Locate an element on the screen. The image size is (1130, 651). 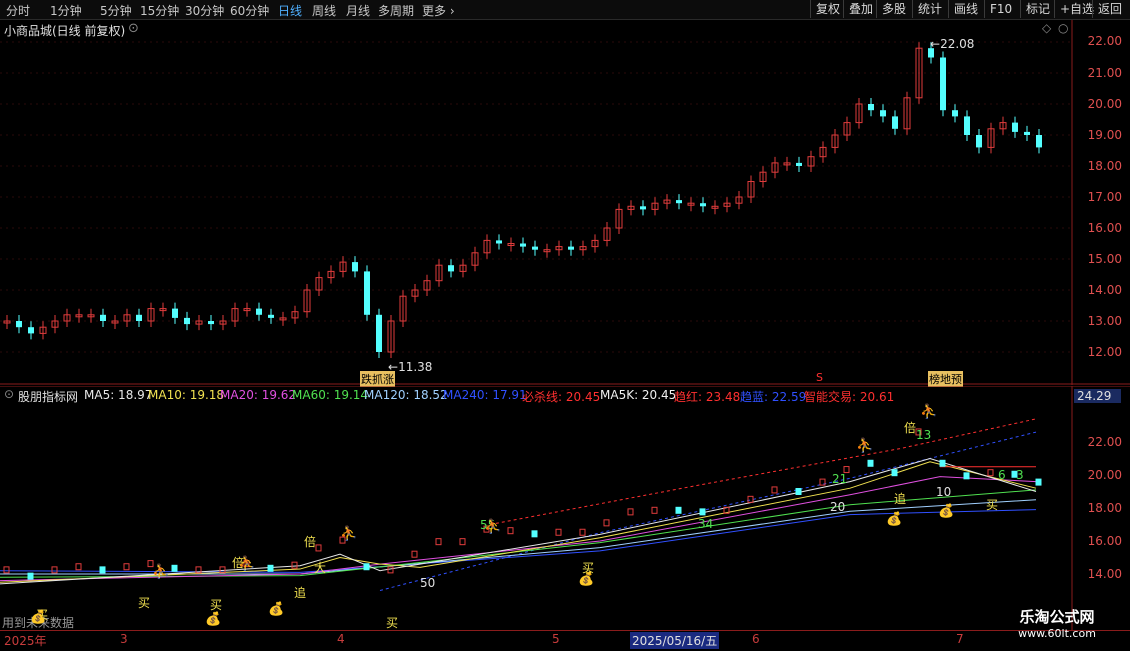
back-button: 返回 is located at coordinates (1109, 9).